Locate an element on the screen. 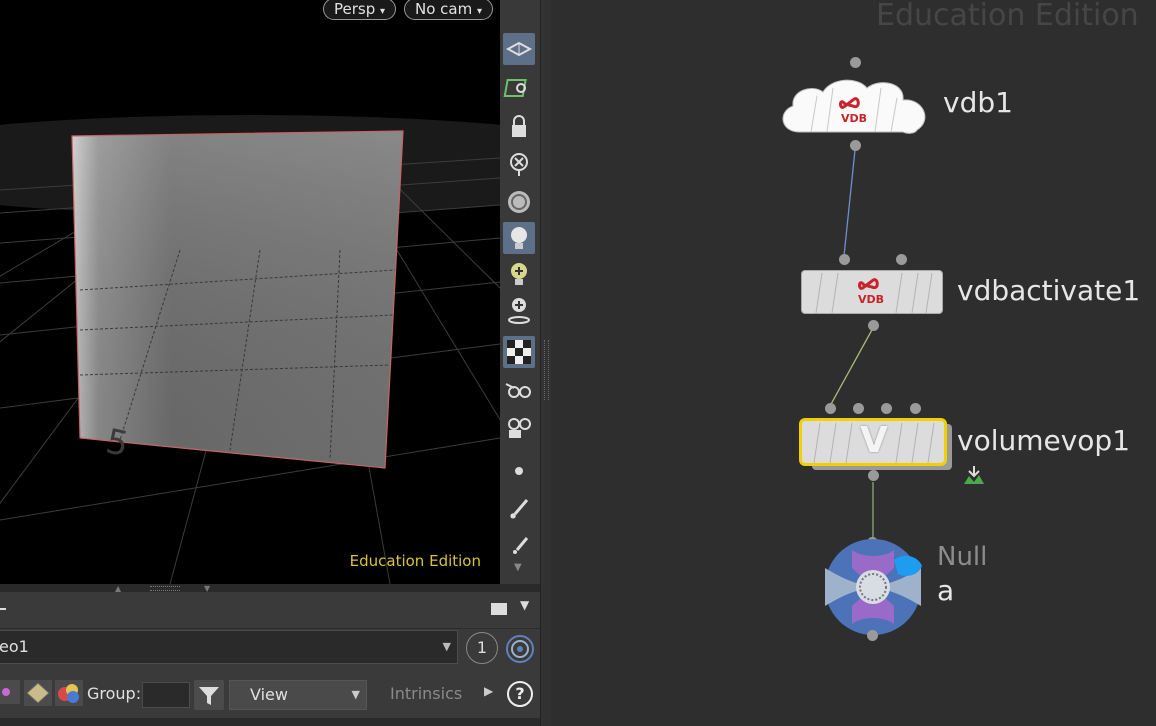 This screenshot has height=726, width=1156. node-path-field: eo1 ▼ is located at coordinates (229, 647).